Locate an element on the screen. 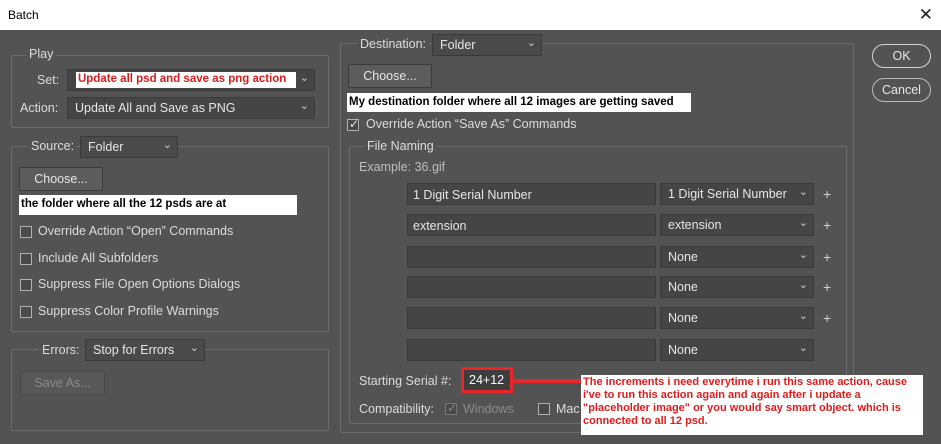 The width and height of the screenshot is (941, 444). destination-label: Destination: is located at coordinates (393, 44).